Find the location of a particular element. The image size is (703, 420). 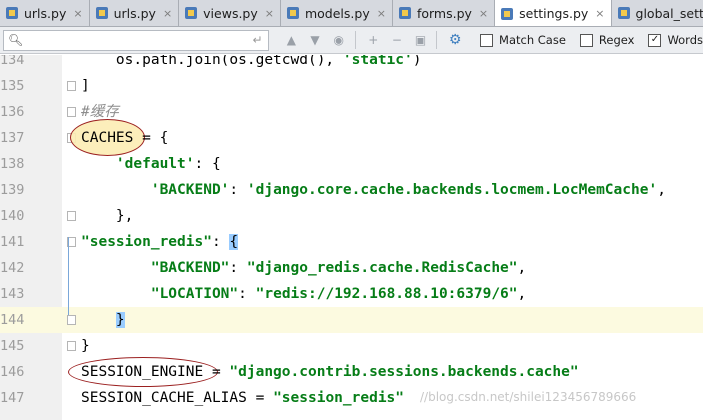

tab-label: global_settings is located at coordinates (669, 13).